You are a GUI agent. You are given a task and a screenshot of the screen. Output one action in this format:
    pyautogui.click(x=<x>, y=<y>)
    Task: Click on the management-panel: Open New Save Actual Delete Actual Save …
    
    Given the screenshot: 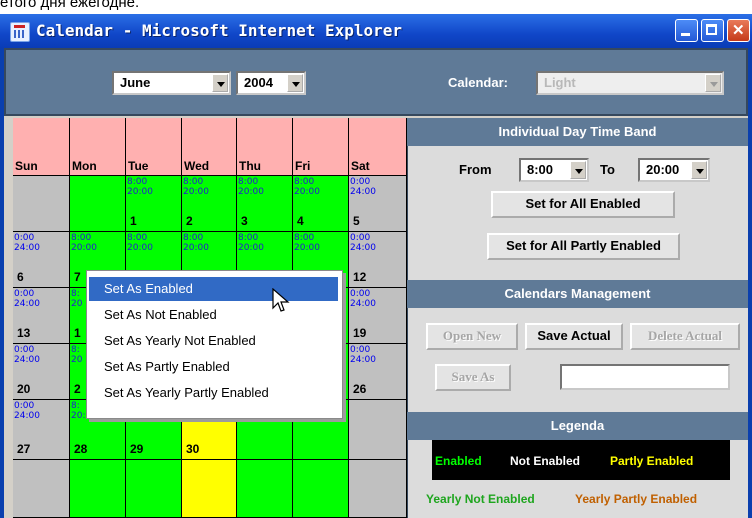 What is the action you would take?
    pyautogui.click(x=577, y=360)
    